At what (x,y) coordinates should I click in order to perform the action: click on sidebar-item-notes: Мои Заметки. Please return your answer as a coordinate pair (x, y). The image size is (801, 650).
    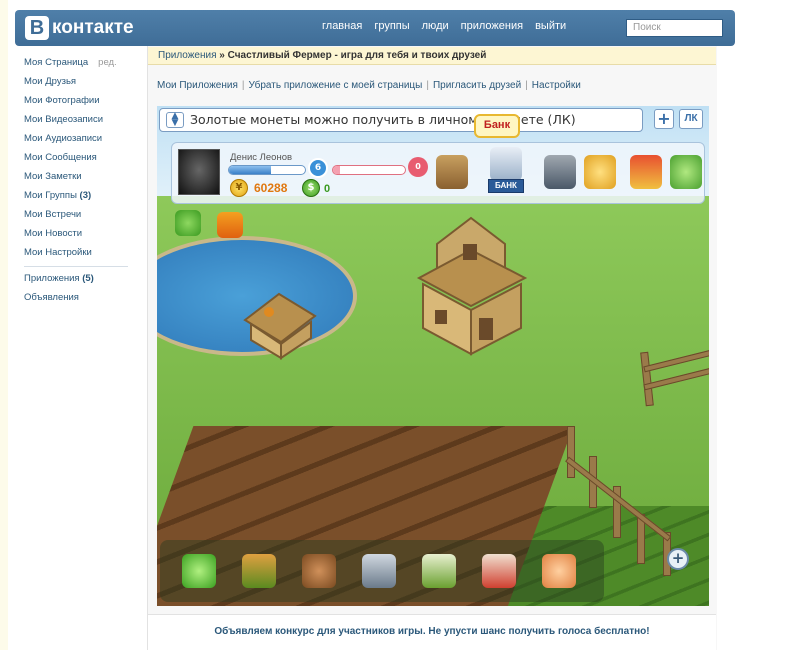
    Looking at the image, I should click on (76, 179).